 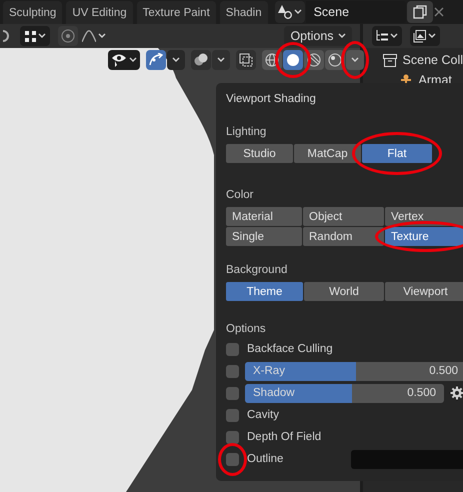 I want to click on workspace-tab: UV Editing, so click(x=99, y=12).